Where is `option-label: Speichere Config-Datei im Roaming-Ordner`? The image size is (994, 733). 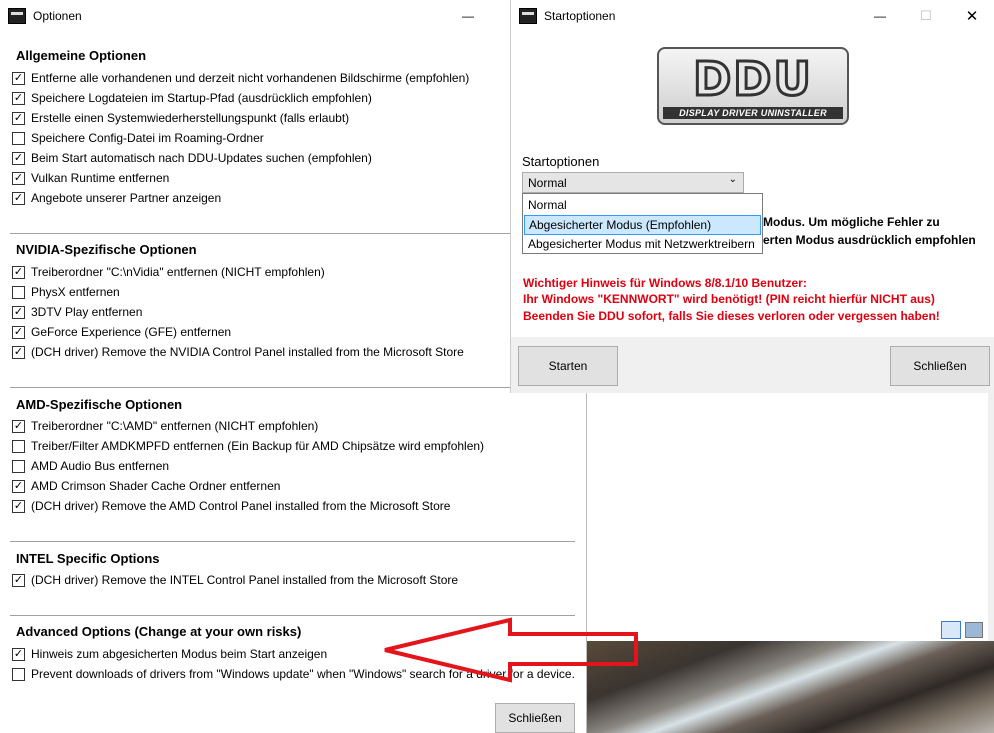 option-label: Speichere Config-Datei im Roaming-Ordner is located at coordinates (147, 138).